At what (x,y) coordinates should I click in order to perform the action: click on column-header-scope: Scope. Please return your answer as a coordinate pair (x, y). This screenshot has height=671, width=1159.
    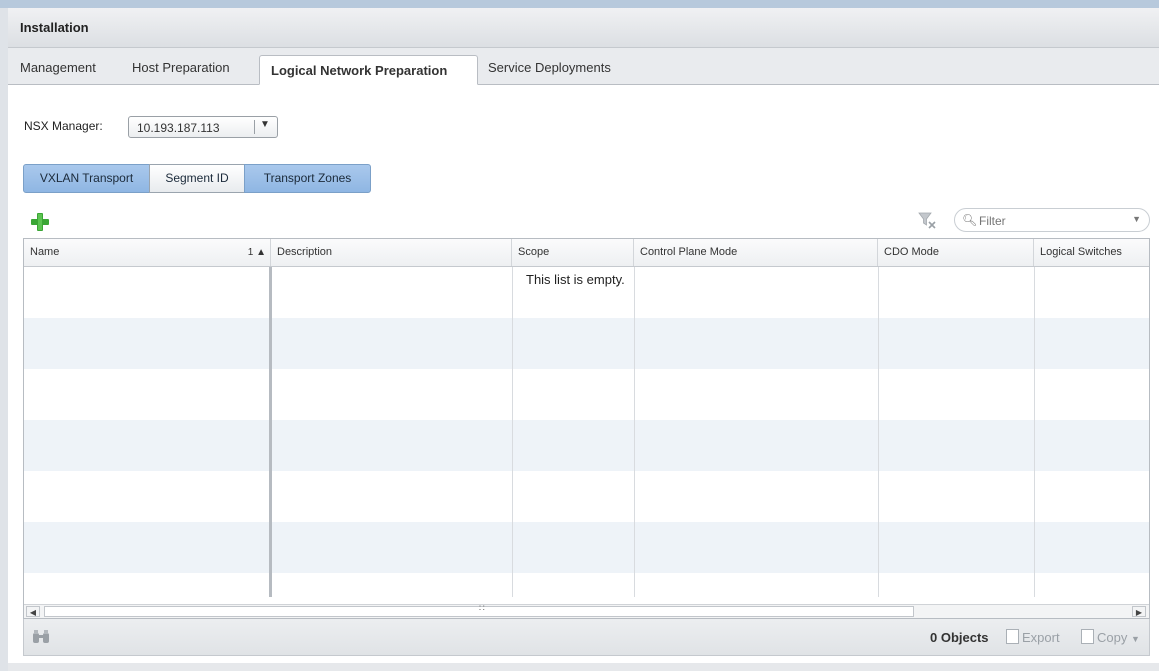
    Looking at the image, I should click on (573, 252).